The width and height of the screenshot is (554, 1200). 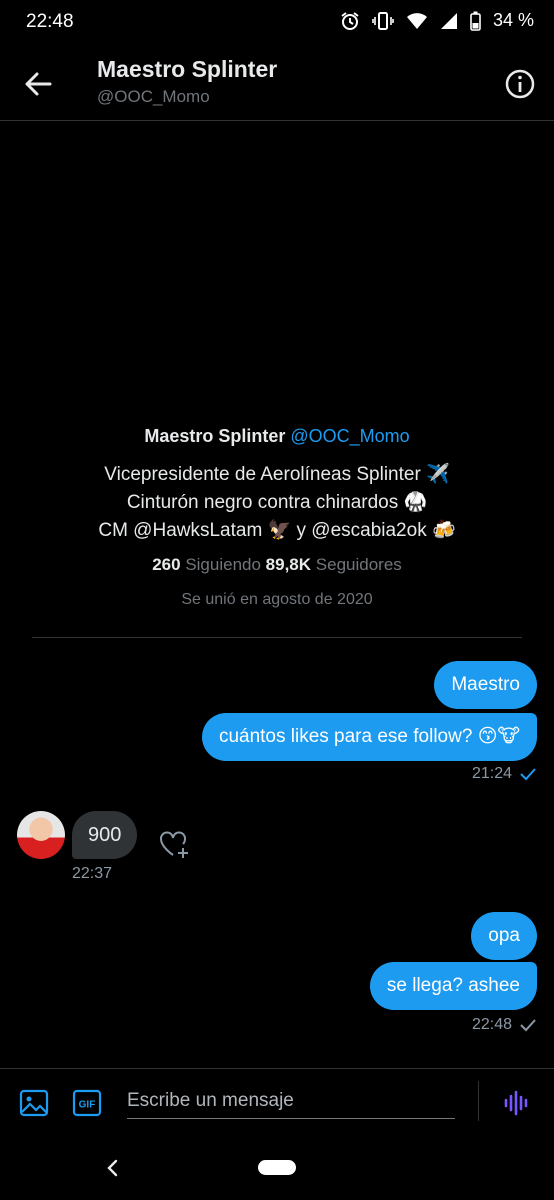 What do you see at coordinates (277, 637) in the screenshot?
I see `divider` at bounding box center [277, 637].